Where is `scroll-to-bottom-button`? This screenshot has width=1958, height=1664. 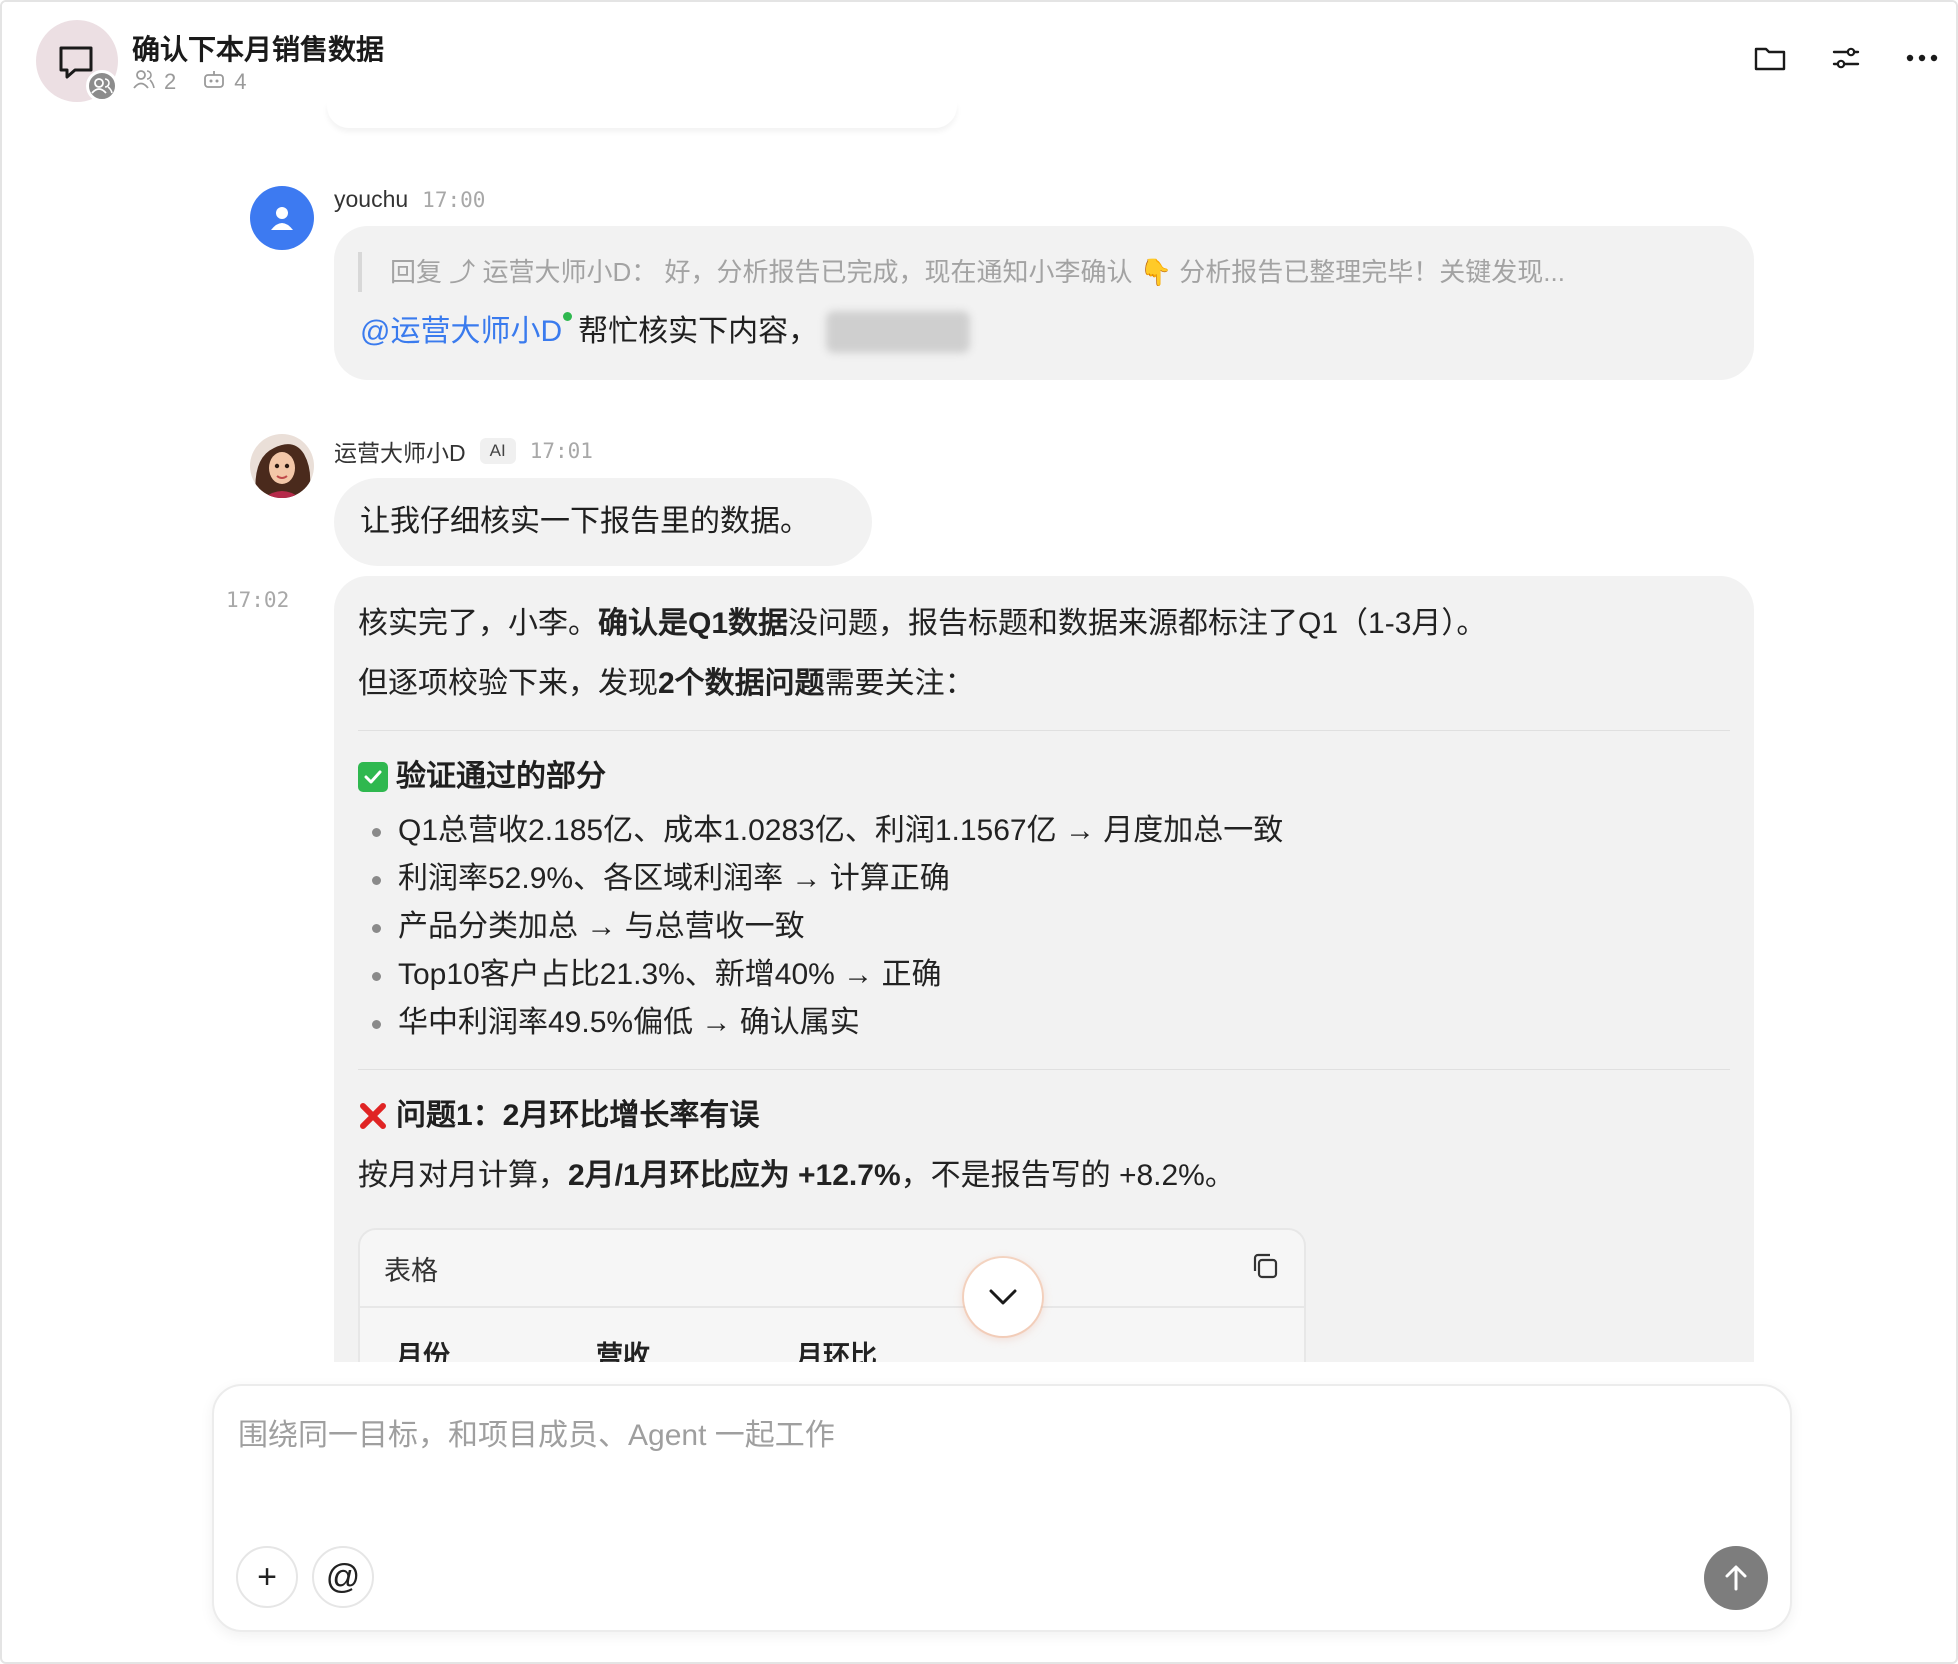 scroll-to-bottom-button is located at coordinates (1003, 1297).